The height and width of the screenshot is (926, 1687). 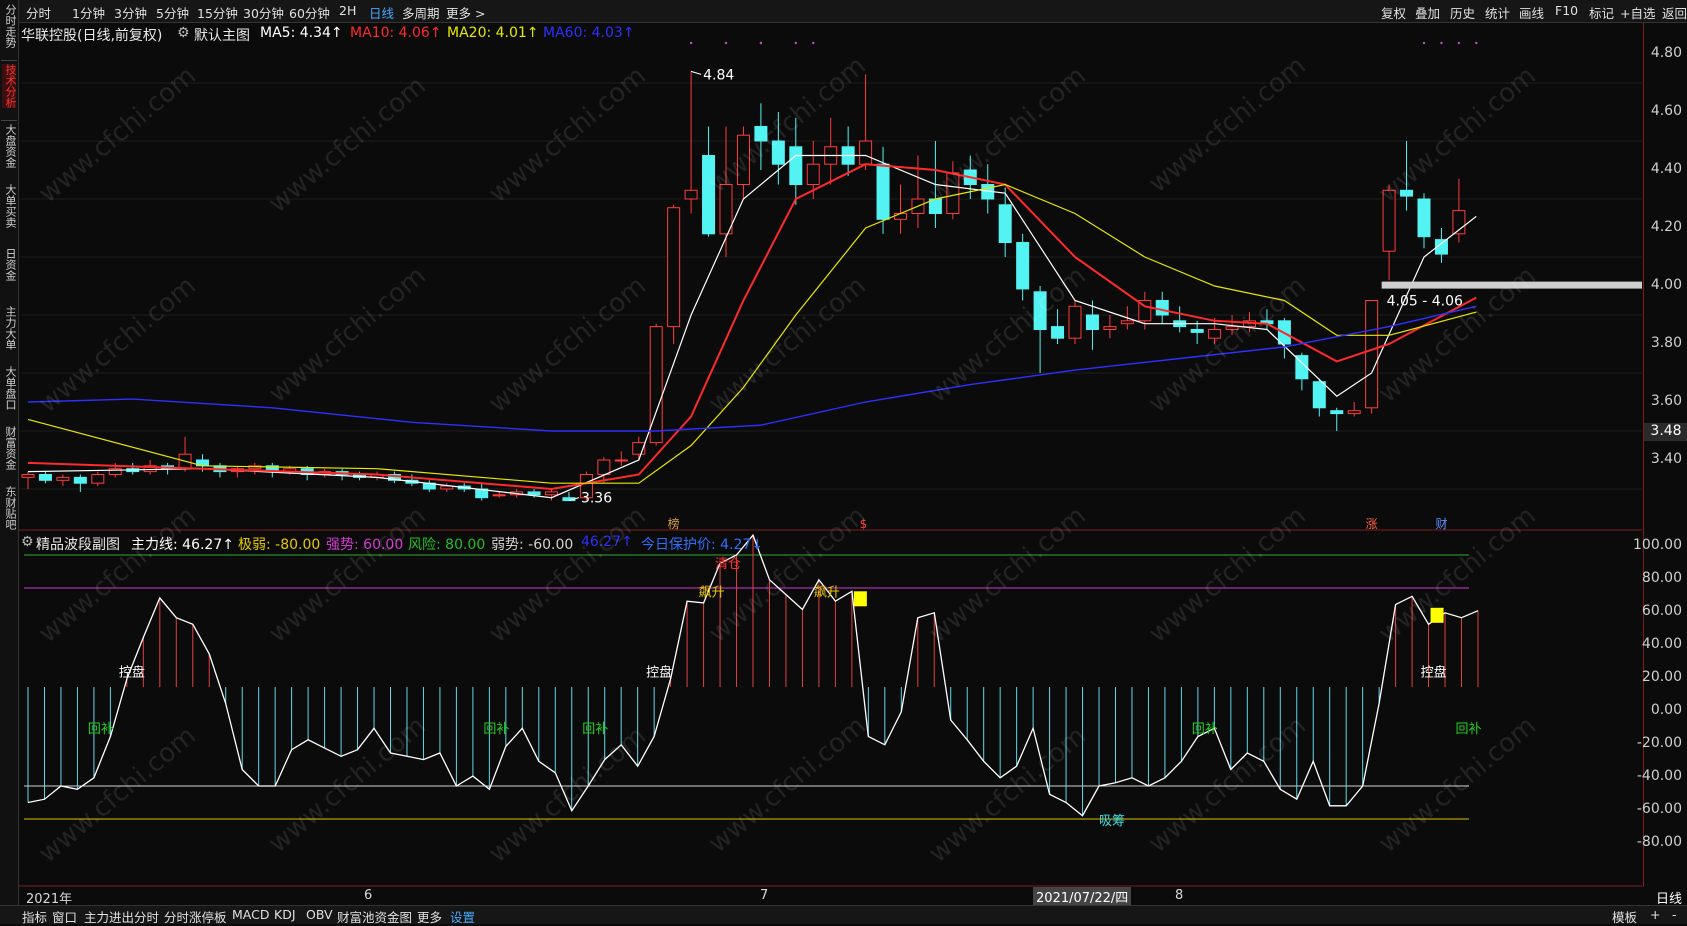 I want to click on tab-macd: MACD, so click(x=250, y=914).